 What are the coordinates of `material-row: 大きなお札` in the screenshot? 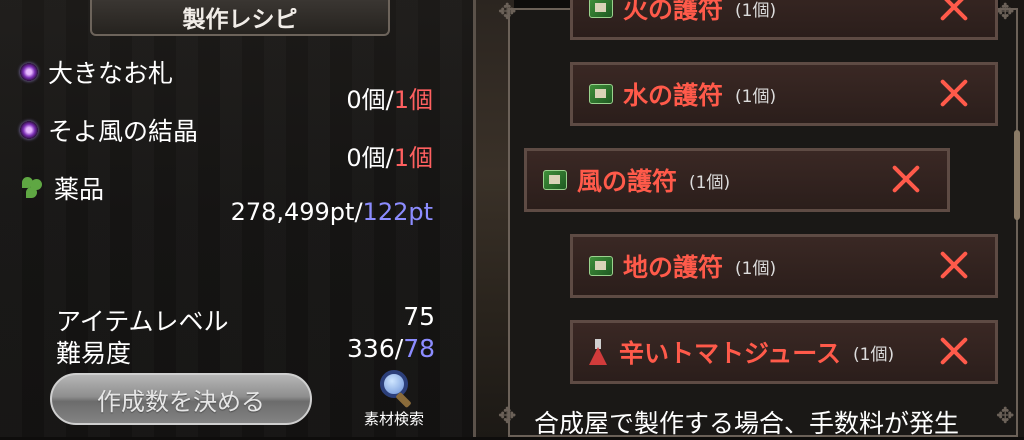 It's located at (96, 72).